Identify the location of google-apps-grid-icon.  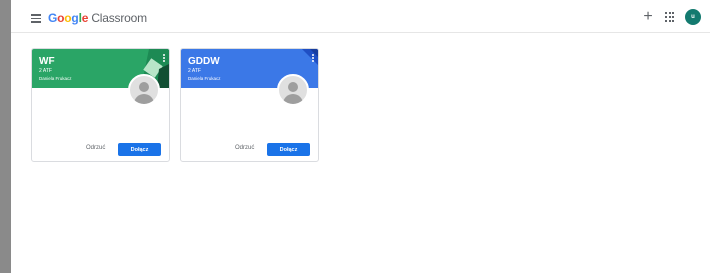
(670, 17).